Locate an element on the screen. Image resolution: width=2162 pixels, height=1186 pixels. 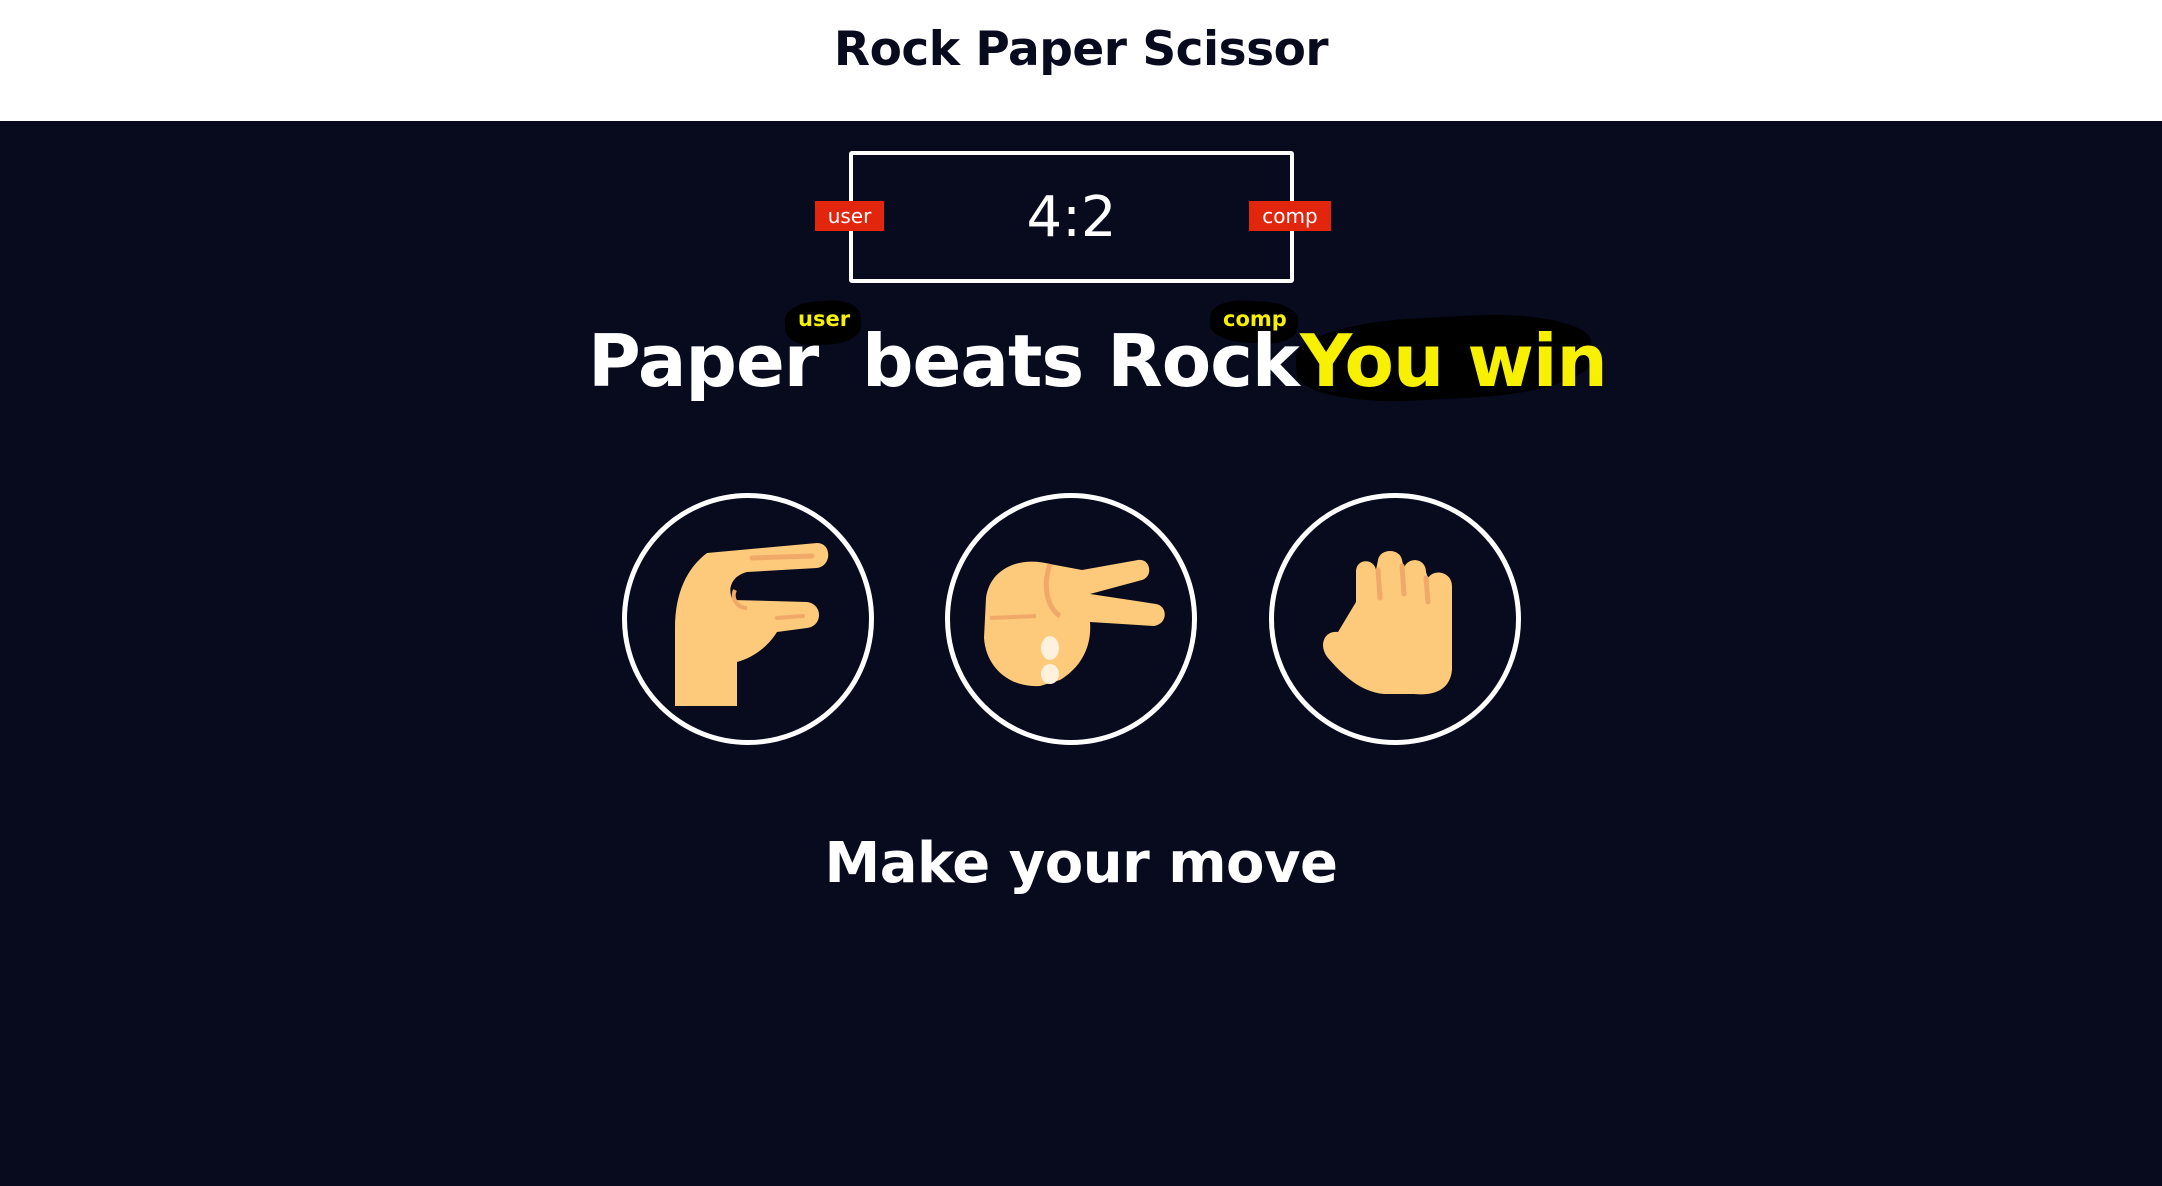
user-choice-text: Paper is located at coordinates (703, 361).